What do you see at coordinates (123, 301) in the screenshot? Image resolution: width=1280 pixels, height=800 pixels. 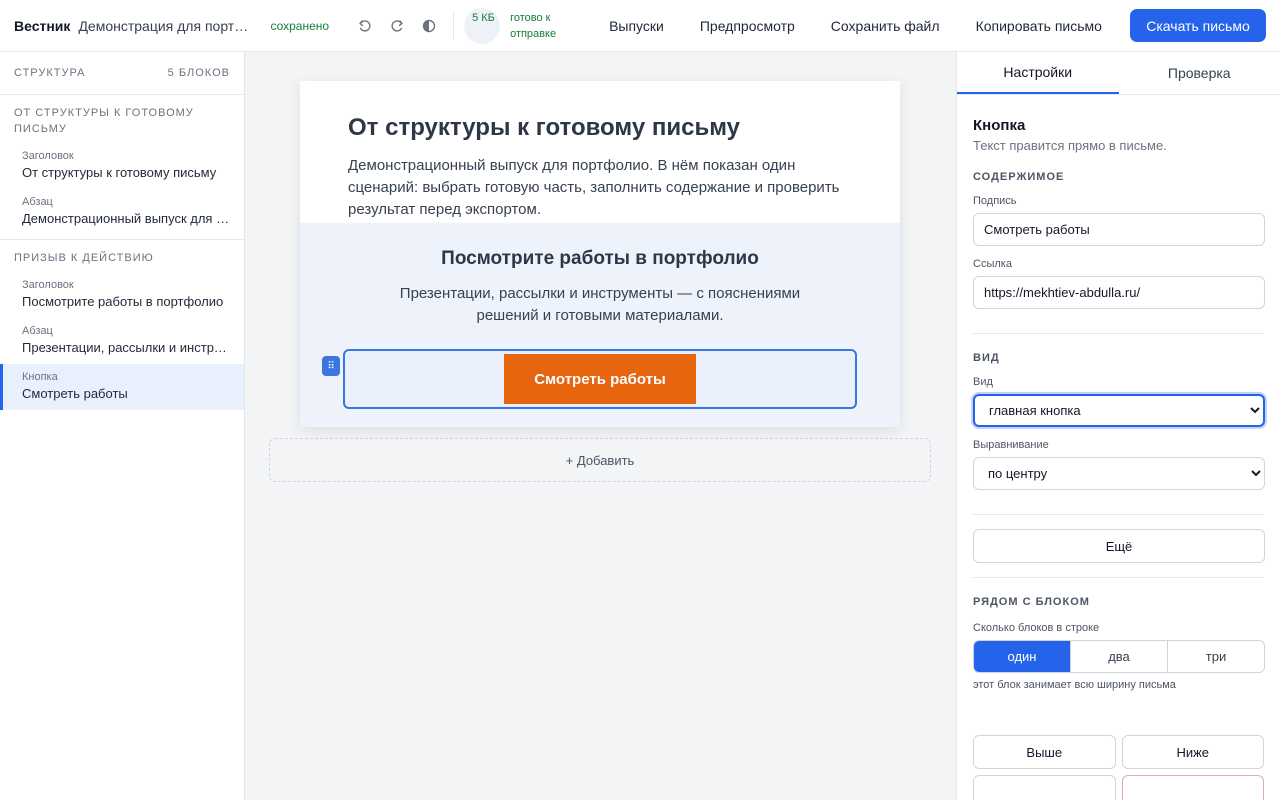 I see `block-label: Посмотрите работы в портфолио` at bounding box center [123, 301].